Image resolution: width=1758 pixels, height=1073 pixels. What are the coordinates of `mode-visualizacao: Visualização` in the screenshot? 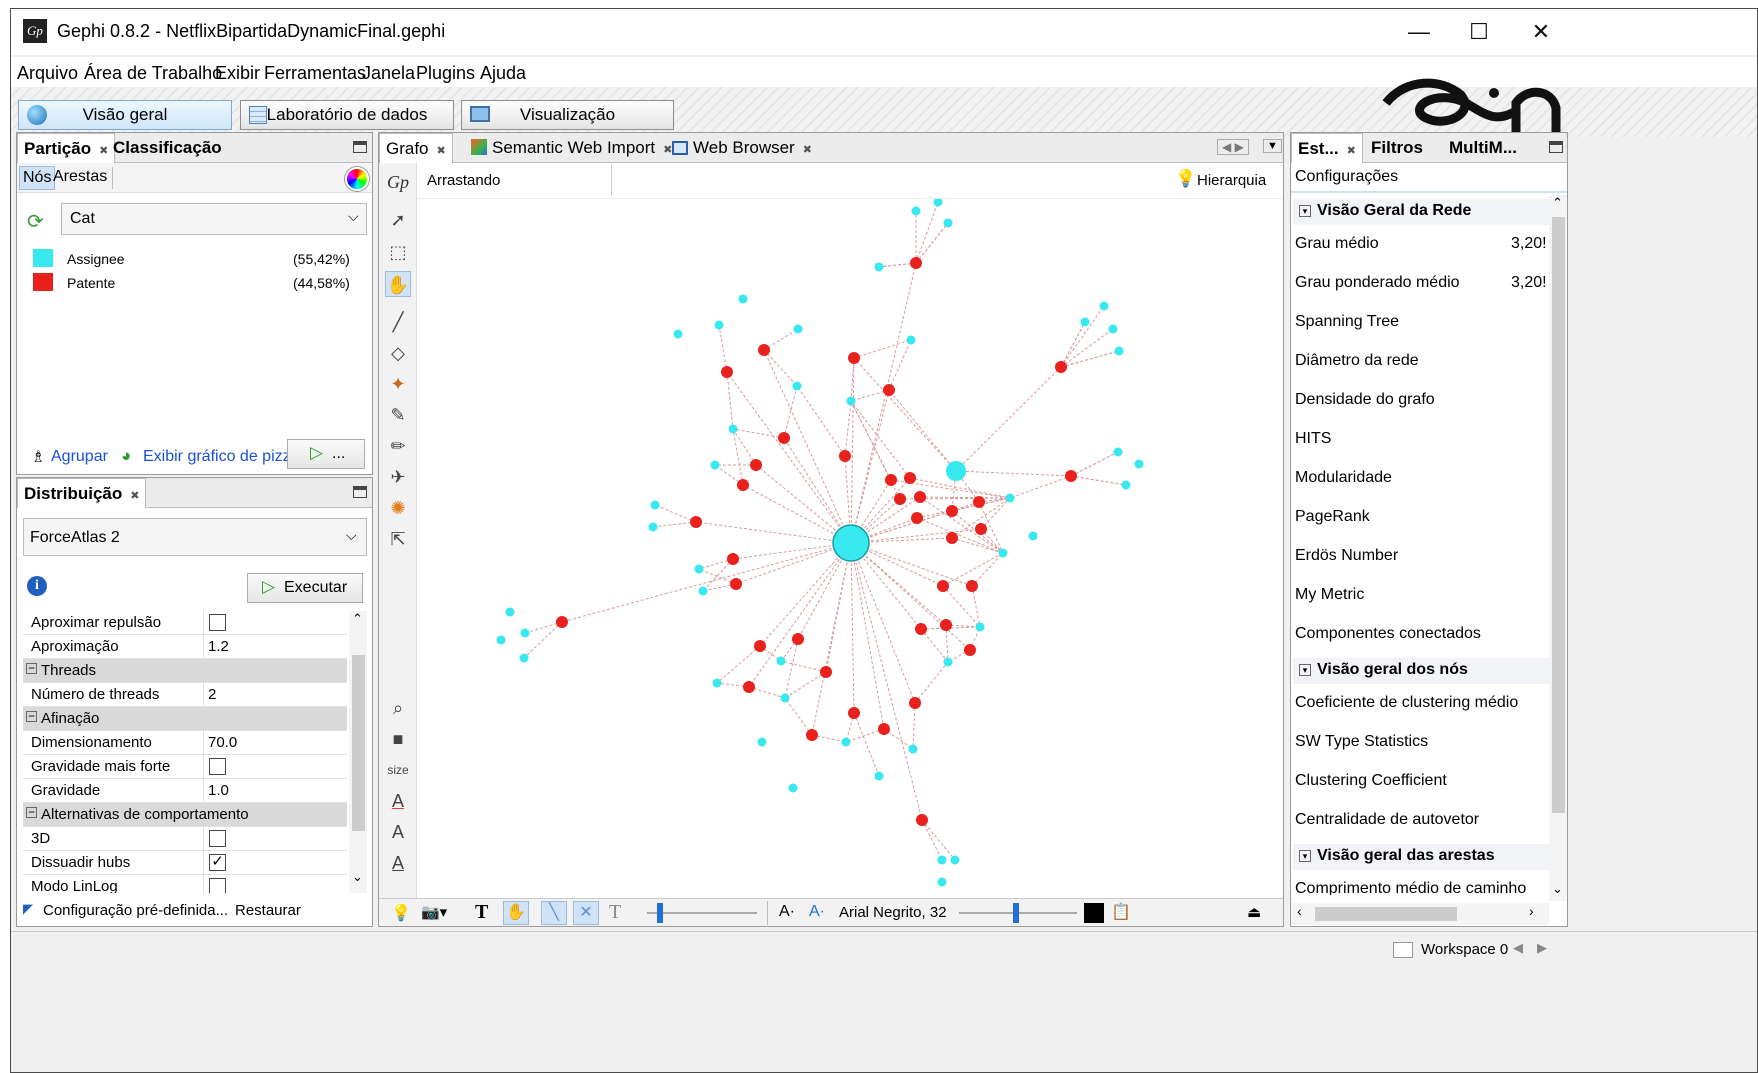 It's located at (567, 115).